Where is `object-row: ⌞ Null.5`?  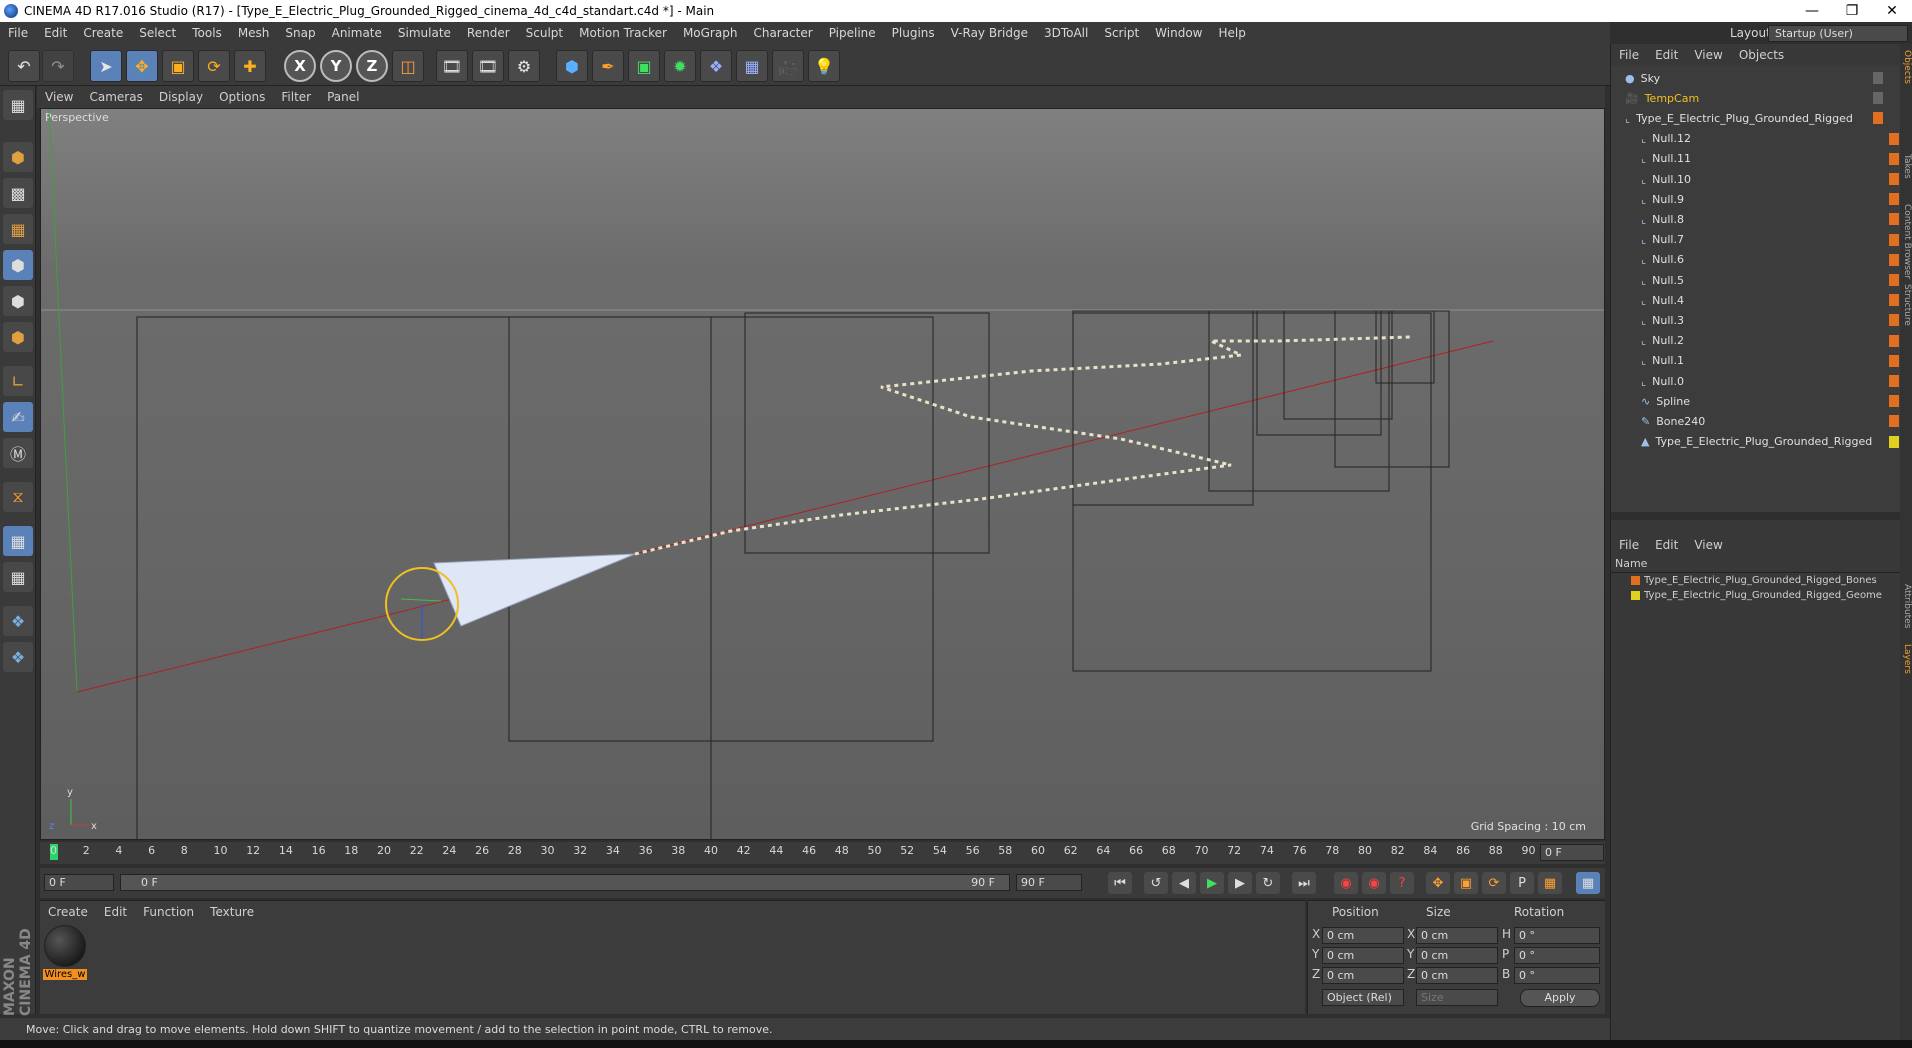 object-row: ⌞ Null.5 is located at coordinates (1757, 280).